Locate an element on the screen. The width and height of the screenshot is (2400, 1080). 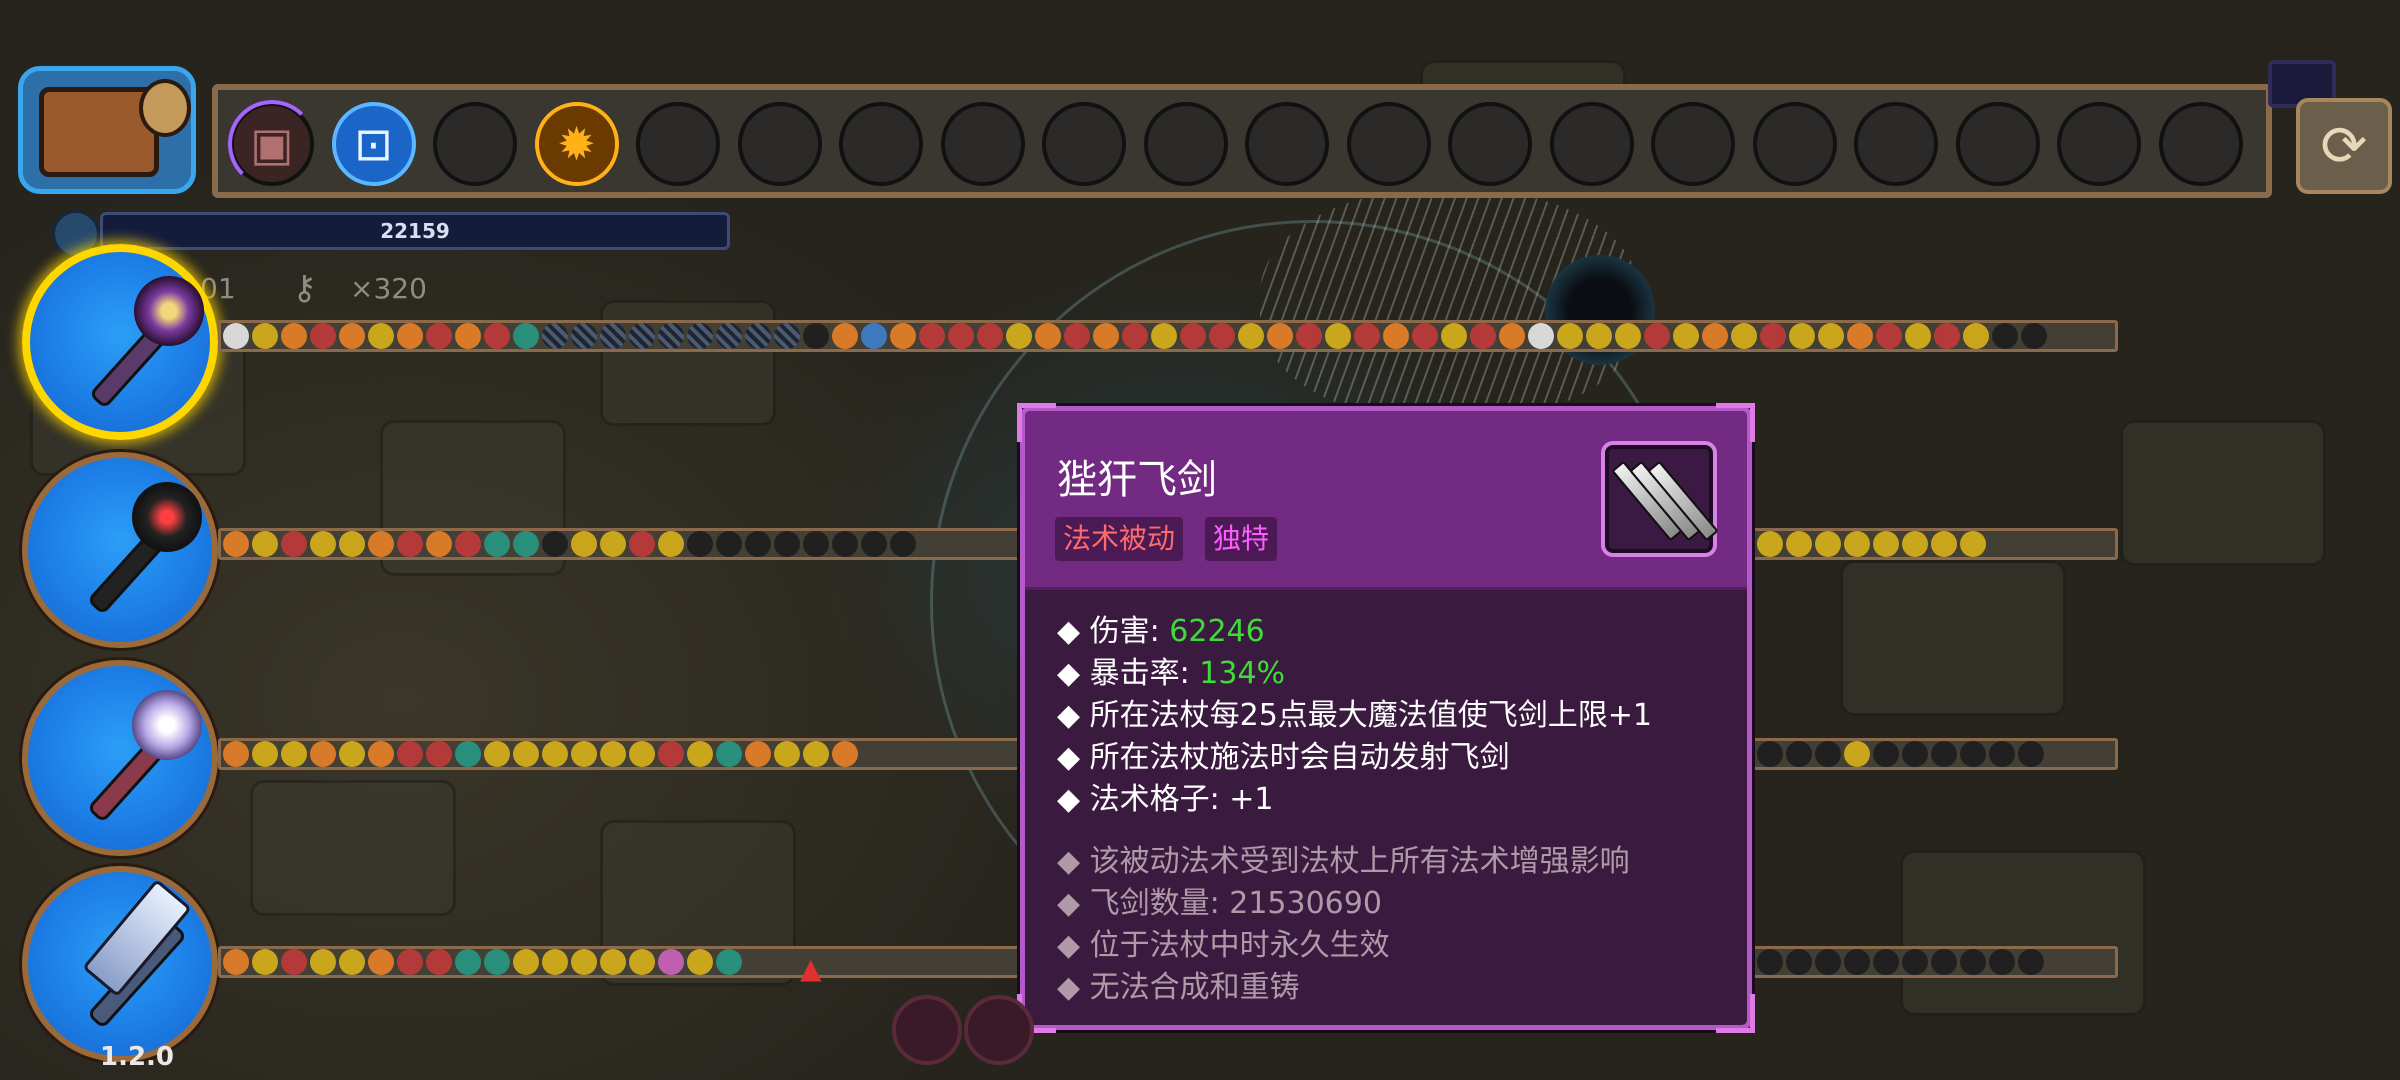
spell-row-4-right is located at coordinates (1935, 962).